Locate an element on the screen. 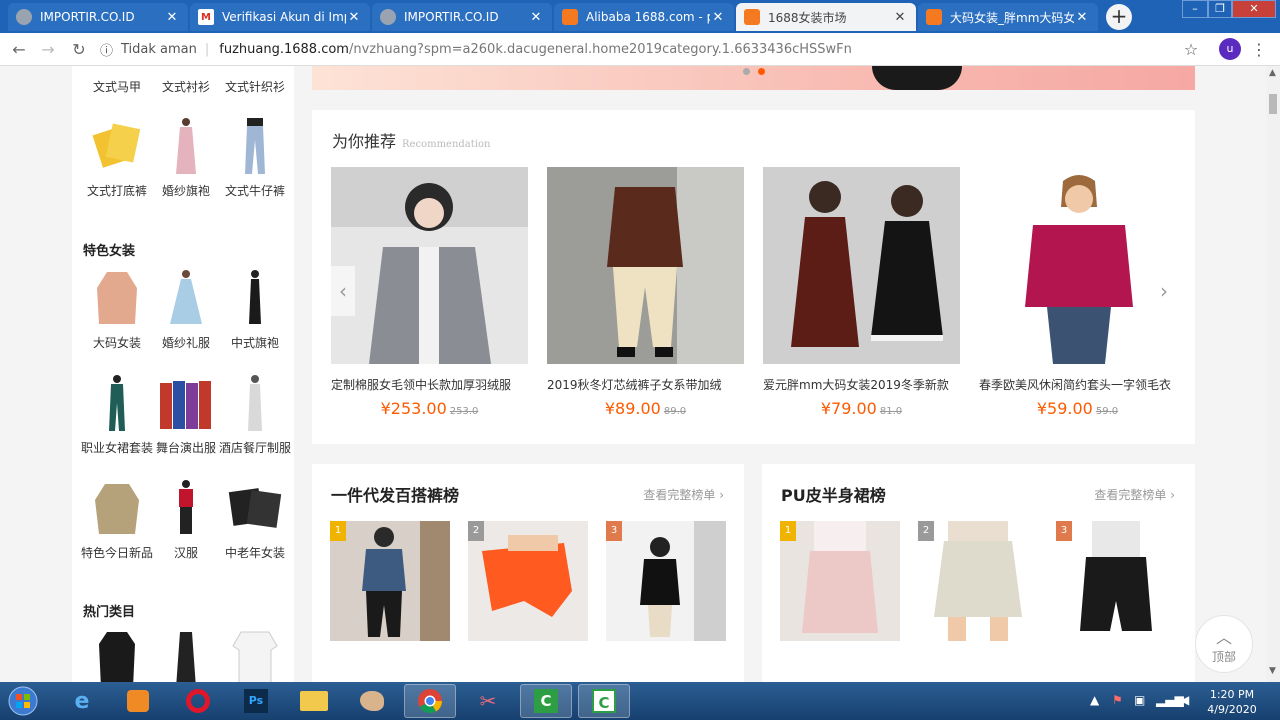 The image size is (1280, 720). chevron-right-icon: › is located at coordinates (1164, 291).